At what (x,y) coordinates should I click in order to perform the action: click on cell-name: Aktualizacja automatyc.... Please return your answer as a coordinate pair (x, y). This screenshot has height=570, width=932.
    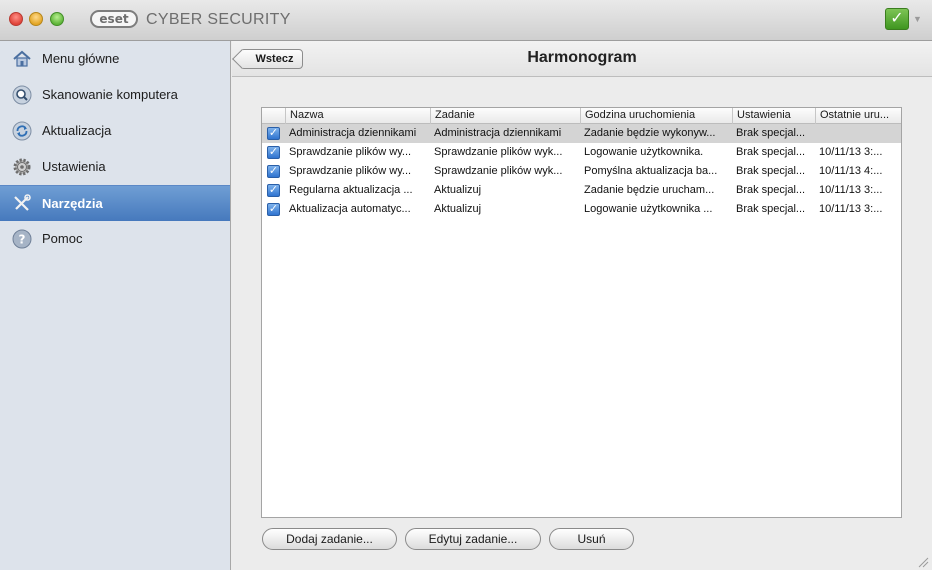
    Looking at the image, I should click on (350, 209).